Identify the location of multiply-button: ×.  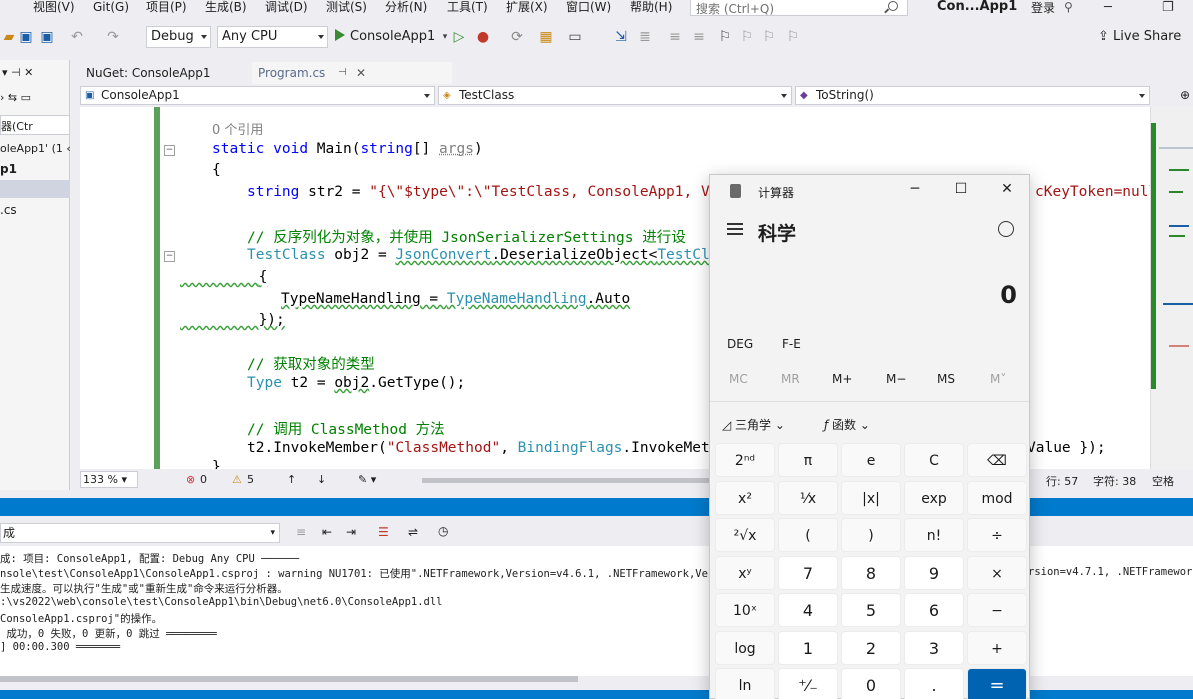
(997, 573).